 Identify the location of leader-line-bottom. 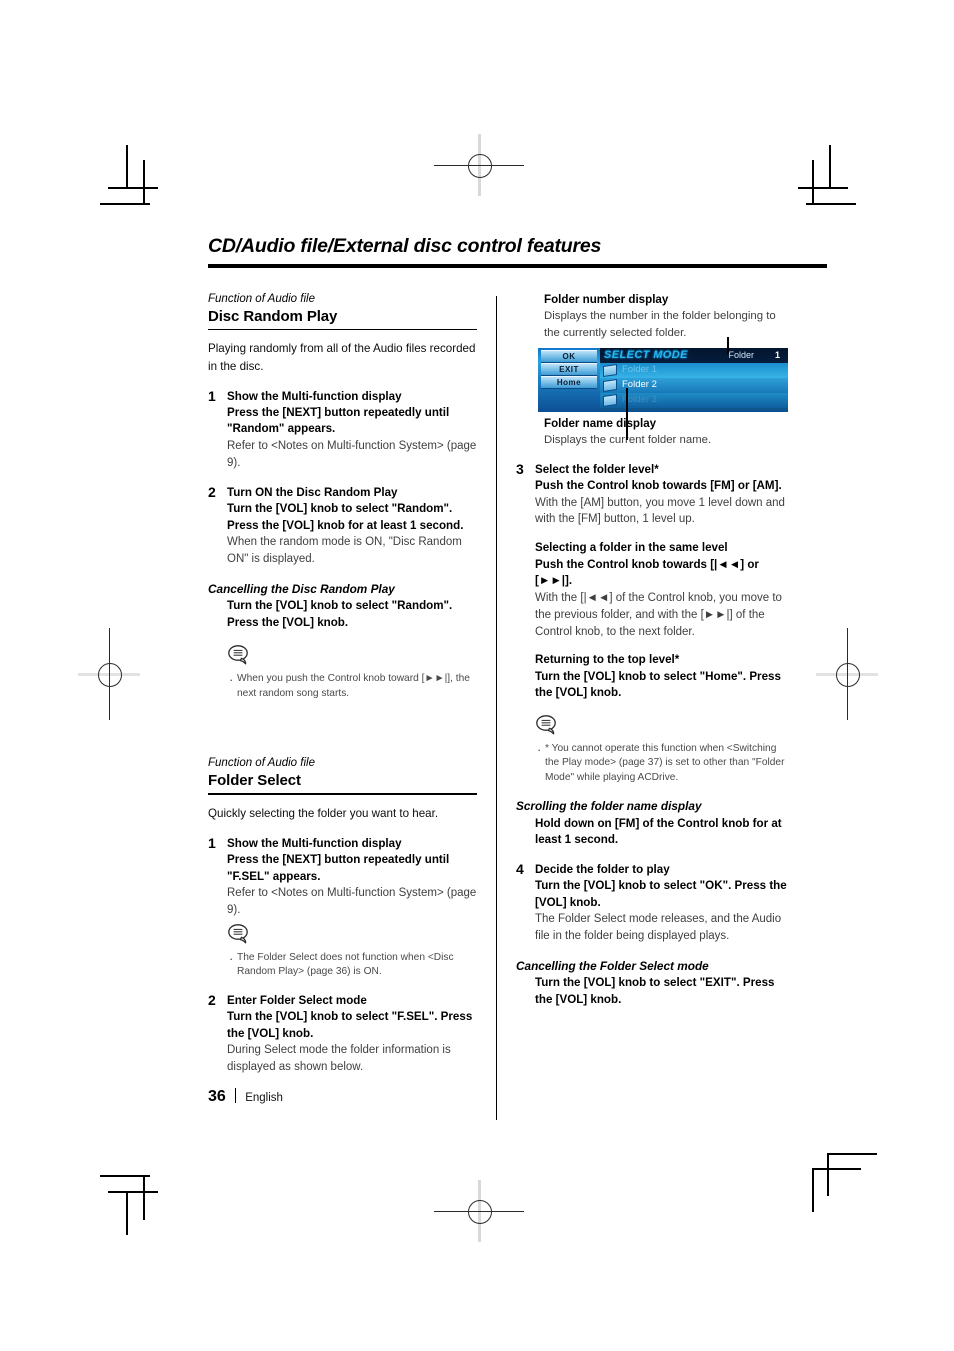
(627, 413).